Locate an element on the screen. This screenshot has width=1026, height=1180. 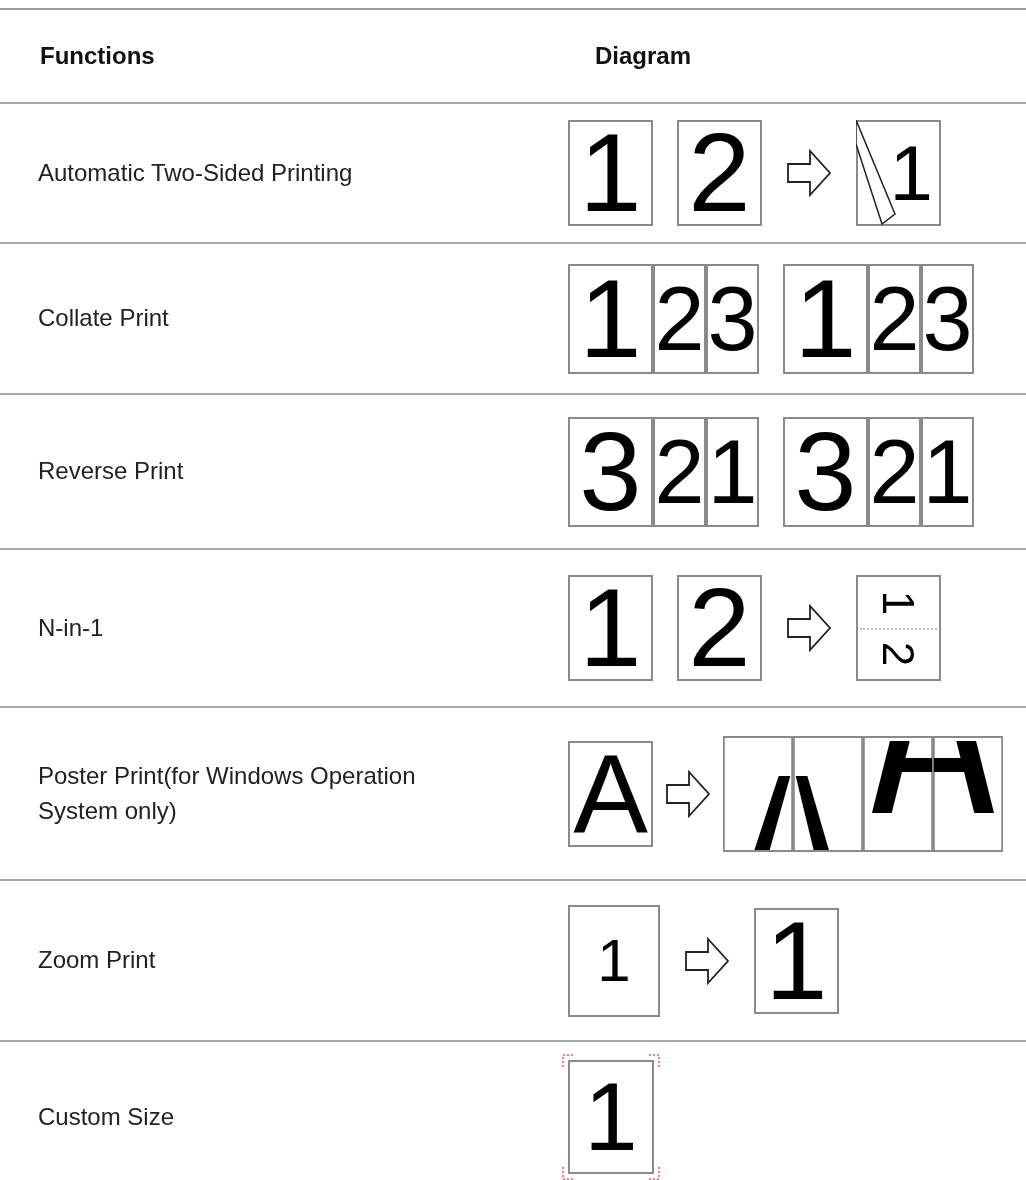
page-number: A is located at coordinates (610, 793).